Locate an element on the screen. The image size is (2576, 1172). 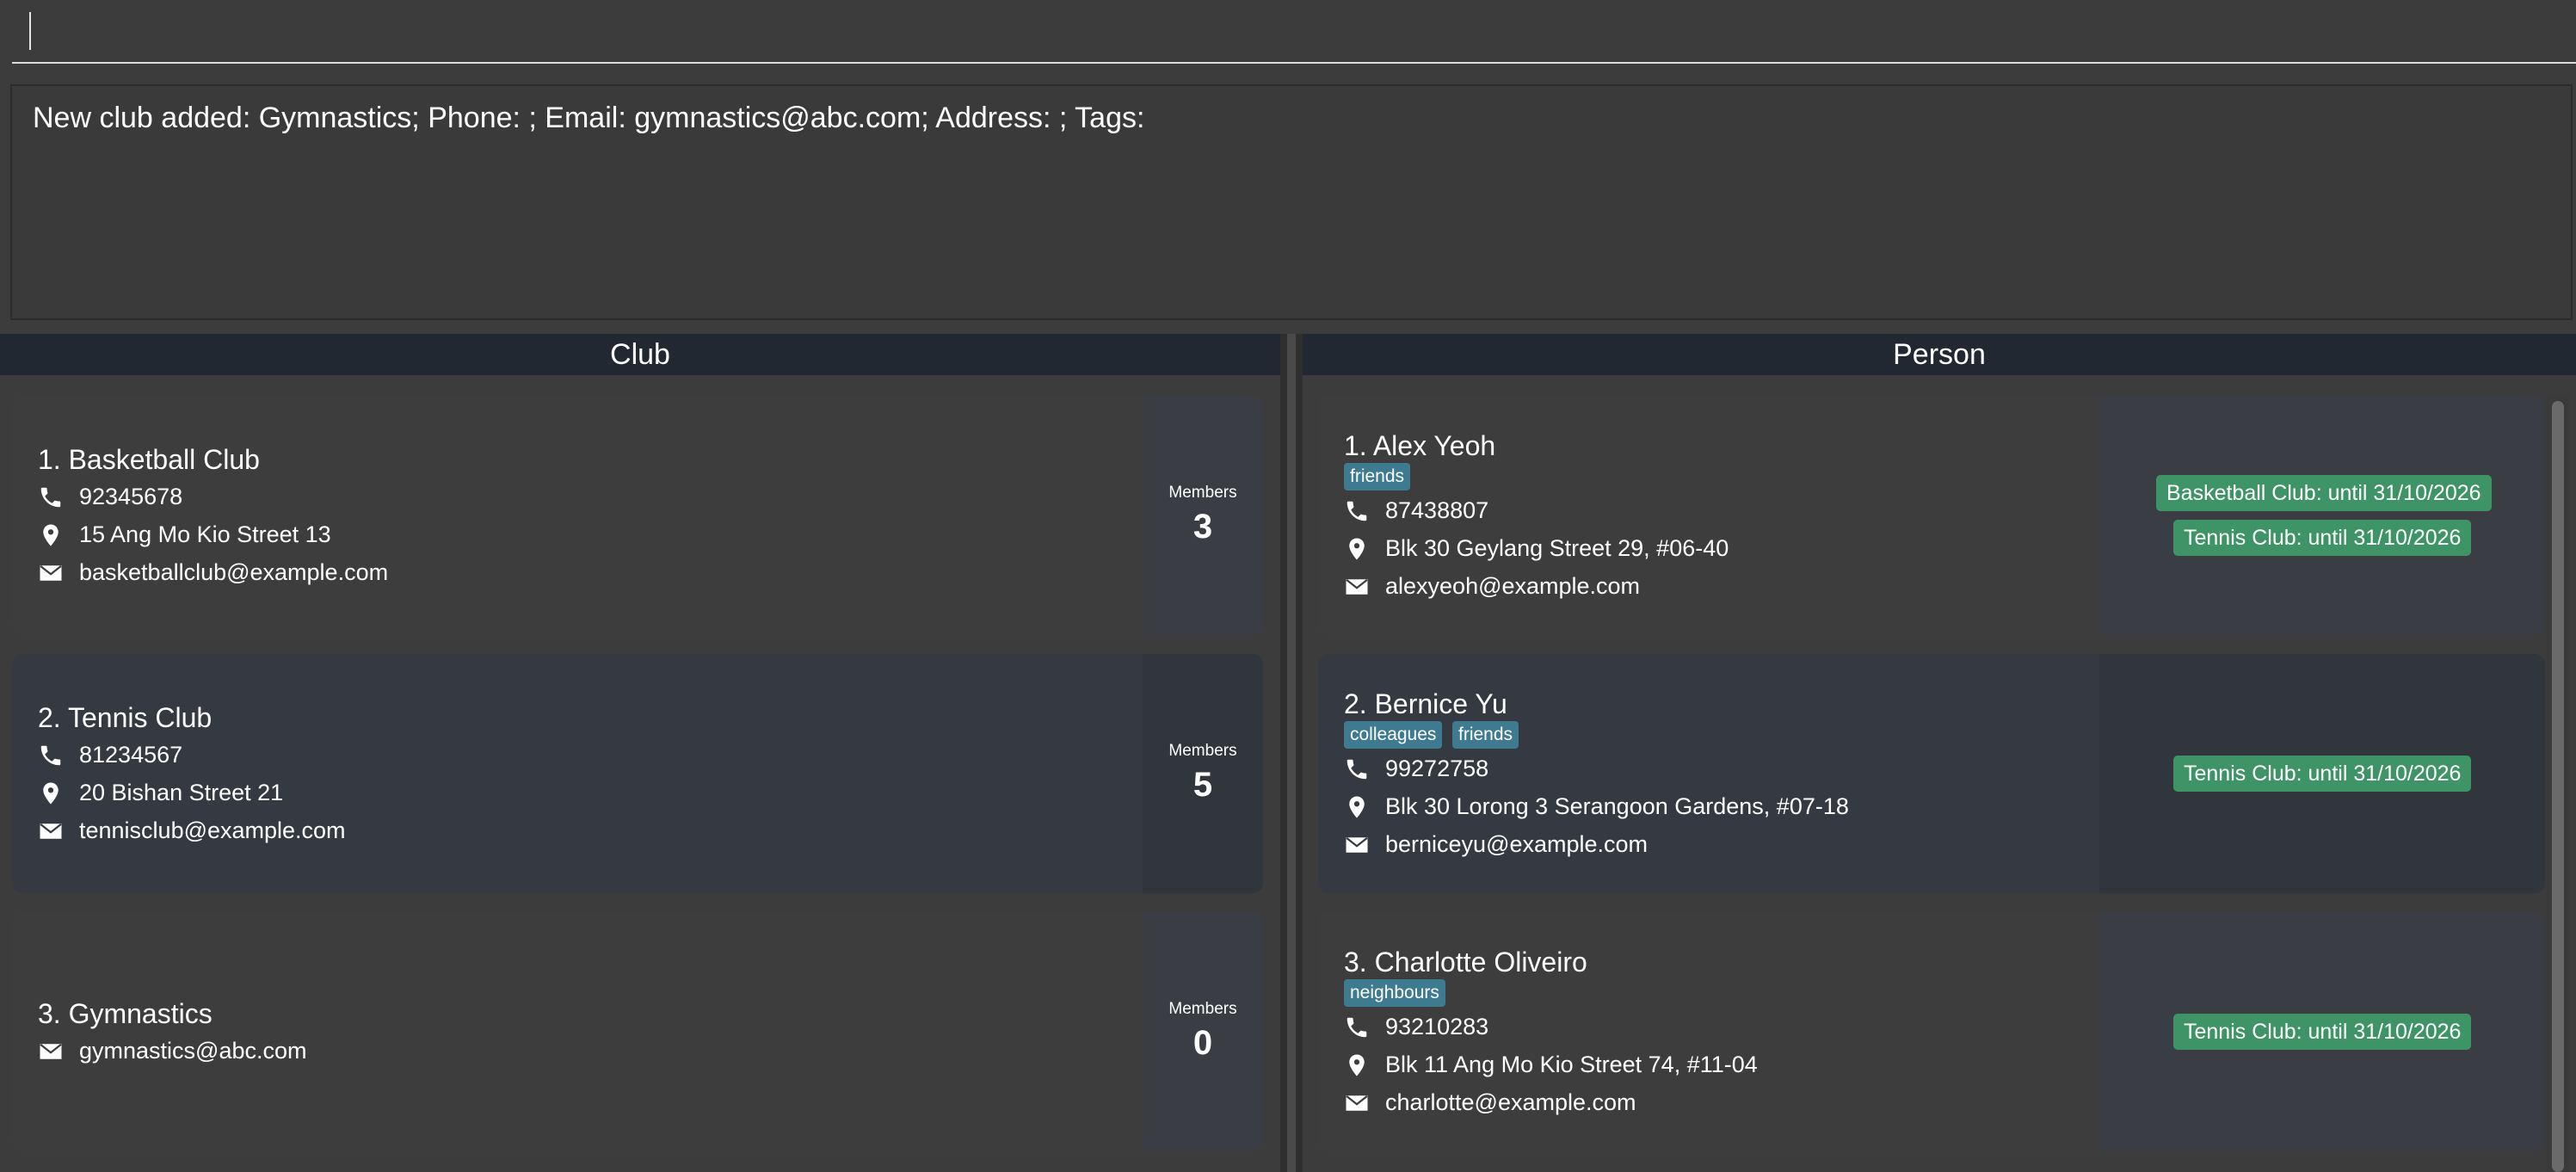
club-name: 1. Basketball Club is located at coordinates (149, 460).